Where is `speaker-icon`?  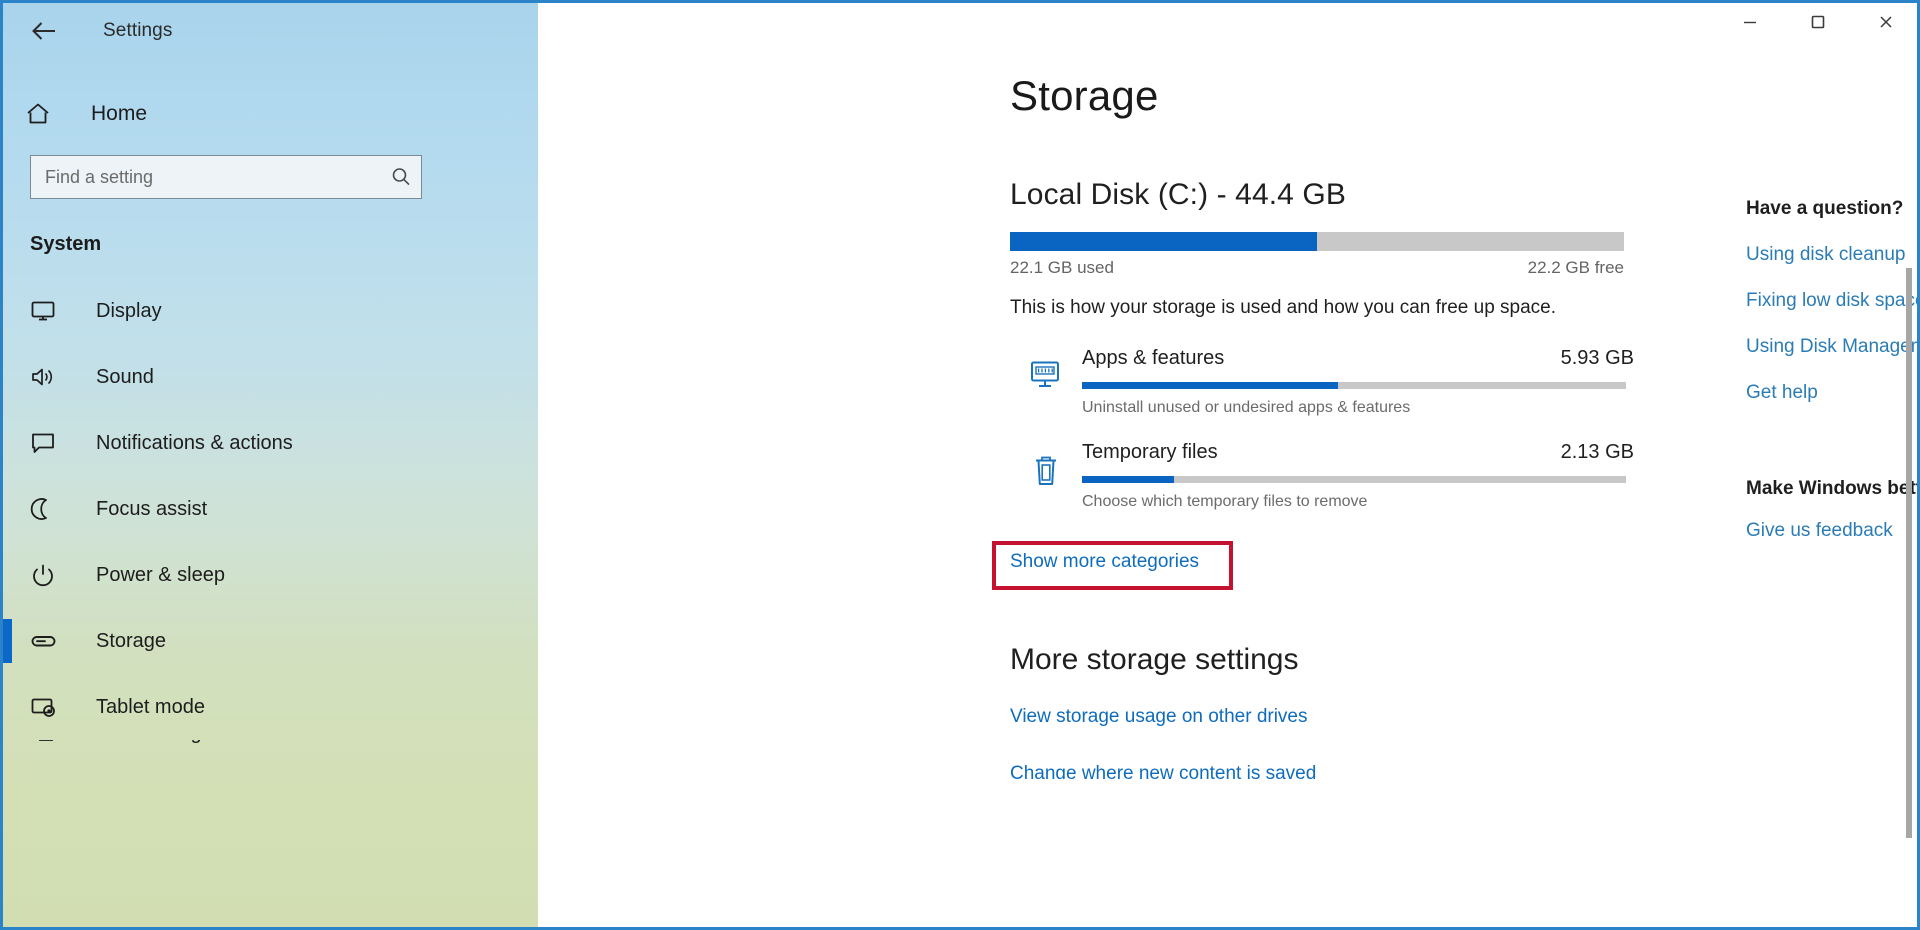
speaker-icon is located at coordinates (49, 377).